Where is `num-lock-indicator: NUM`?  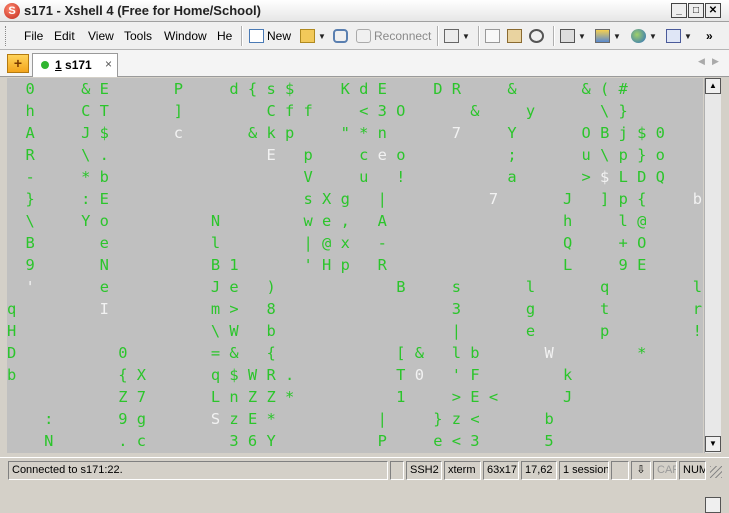 num-lock-indicator: NUM is located at coordinates (692, 470).